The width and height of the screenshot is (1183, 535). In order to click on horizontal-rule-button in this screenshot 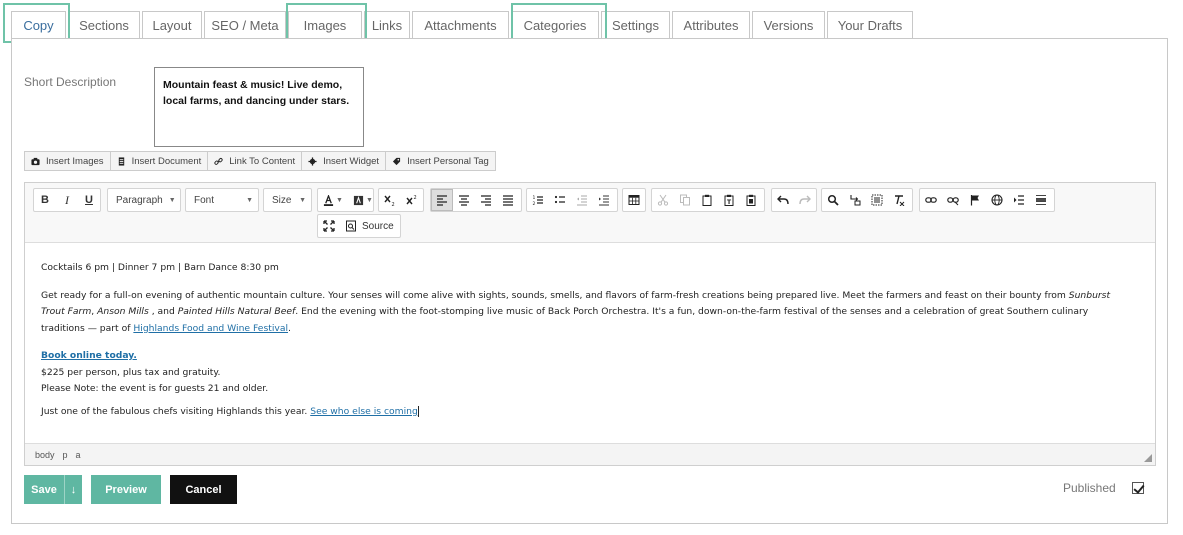, I will do `click(1041, 200)`.